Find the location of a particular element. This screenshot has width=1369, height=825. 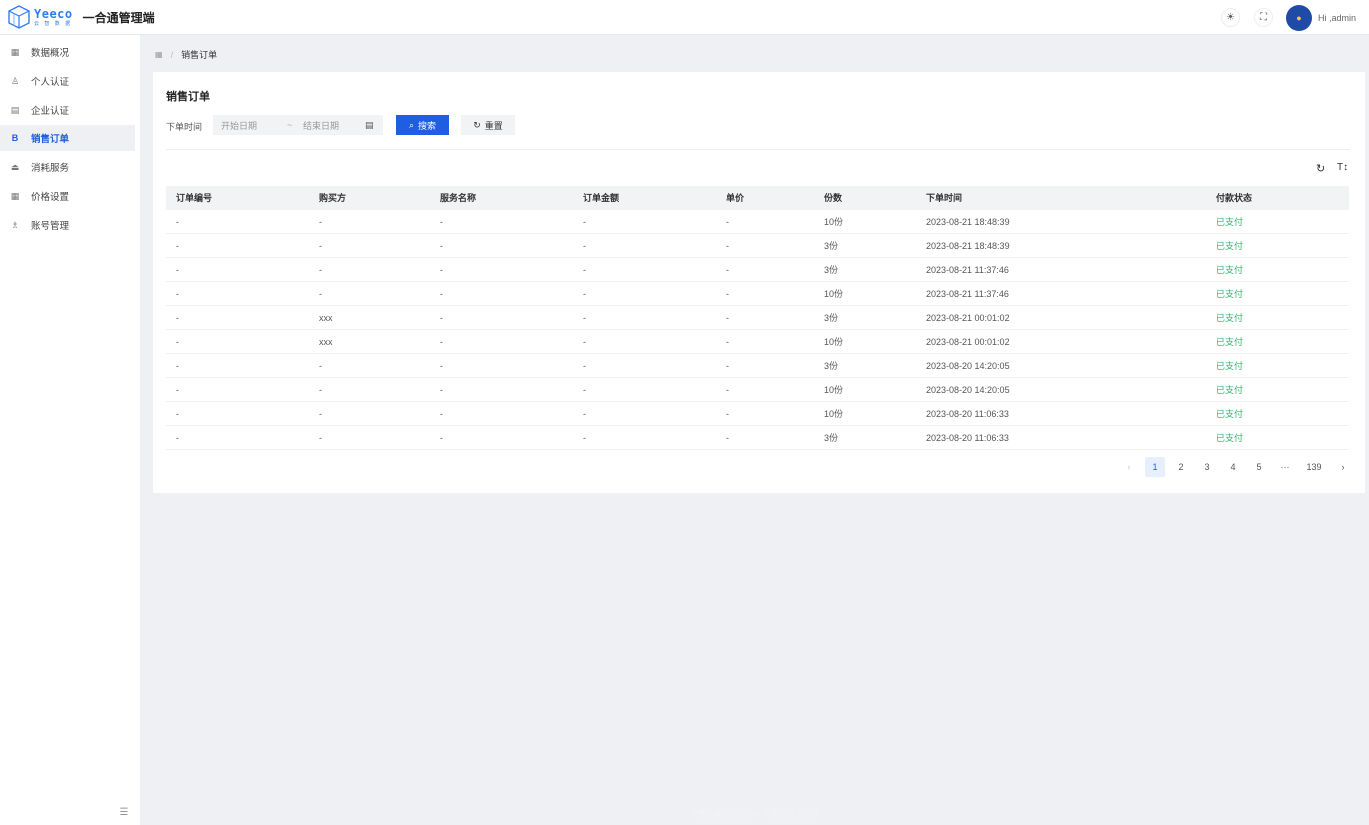

home-icon: ▦ is located at coordinates (159, 54).